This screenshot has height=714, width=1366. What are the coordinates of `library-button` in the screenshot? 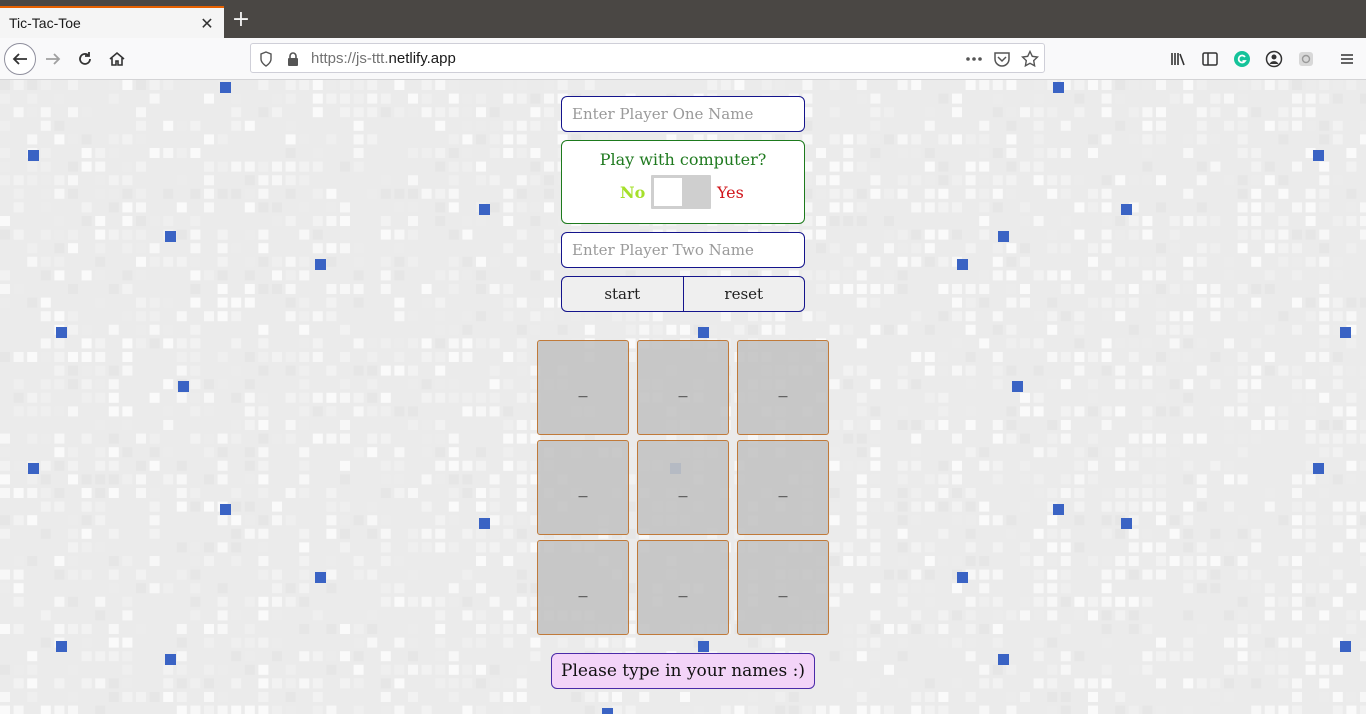 It's located at (1178, 59).